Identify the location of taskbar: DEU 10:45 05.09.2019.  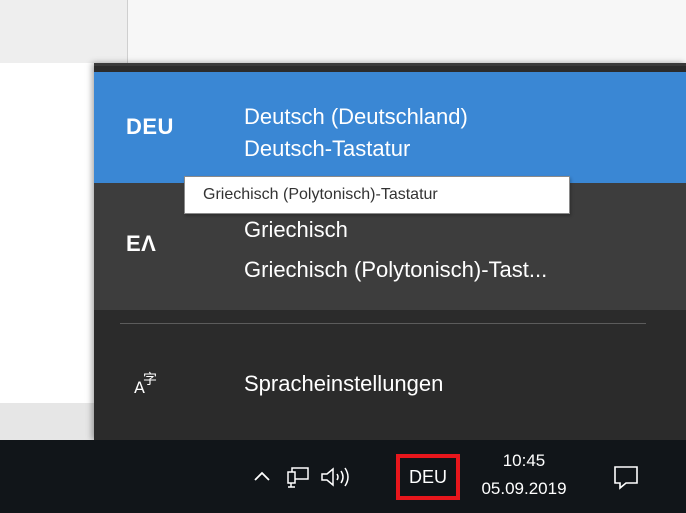
(343, 476).